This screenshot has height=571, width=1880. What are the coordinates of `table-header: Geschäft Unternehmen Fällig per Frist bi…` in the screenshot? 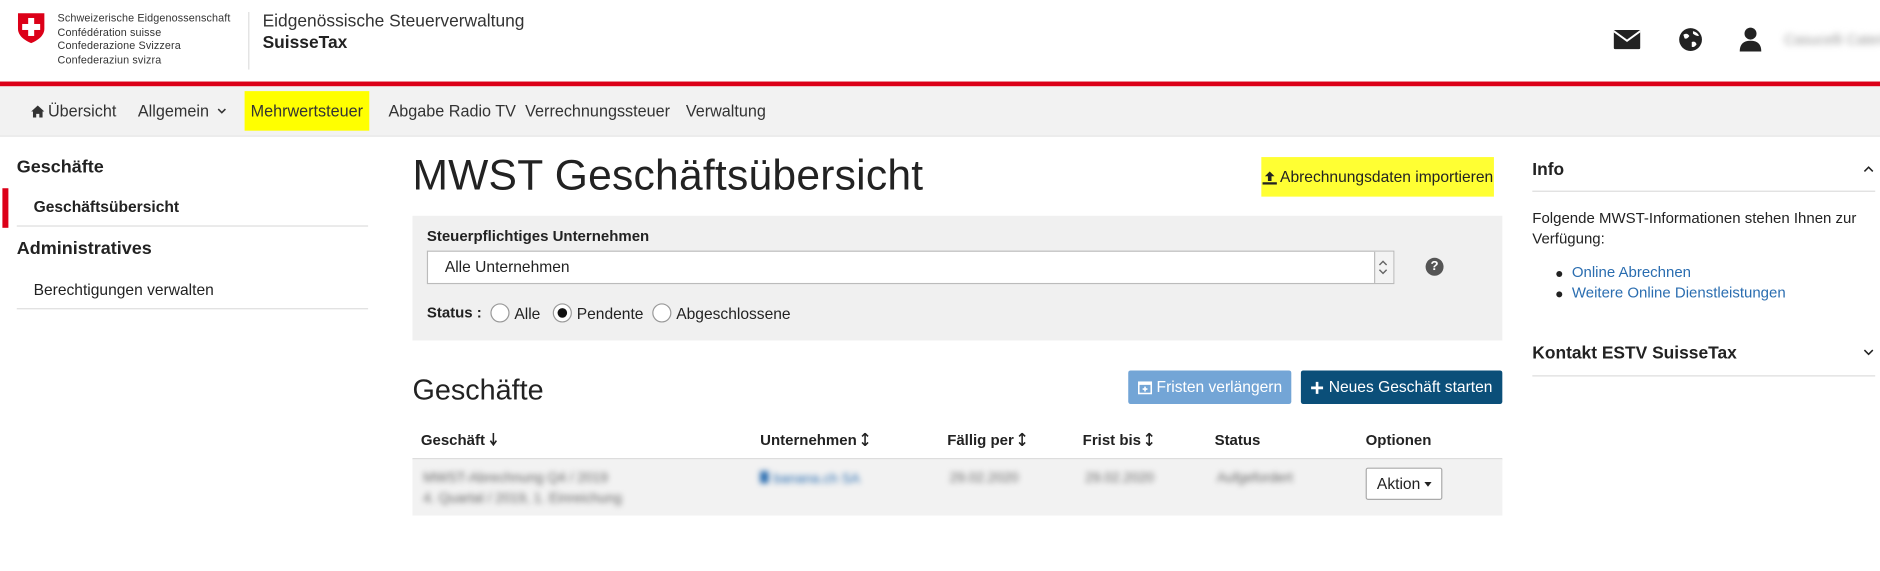 It's located at (957, 441).